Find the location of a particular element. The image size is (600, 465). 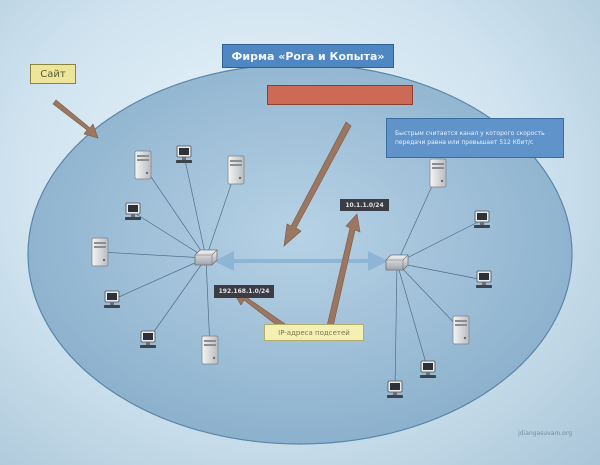

site-label: Сайт is located at coordinates (53, 74).